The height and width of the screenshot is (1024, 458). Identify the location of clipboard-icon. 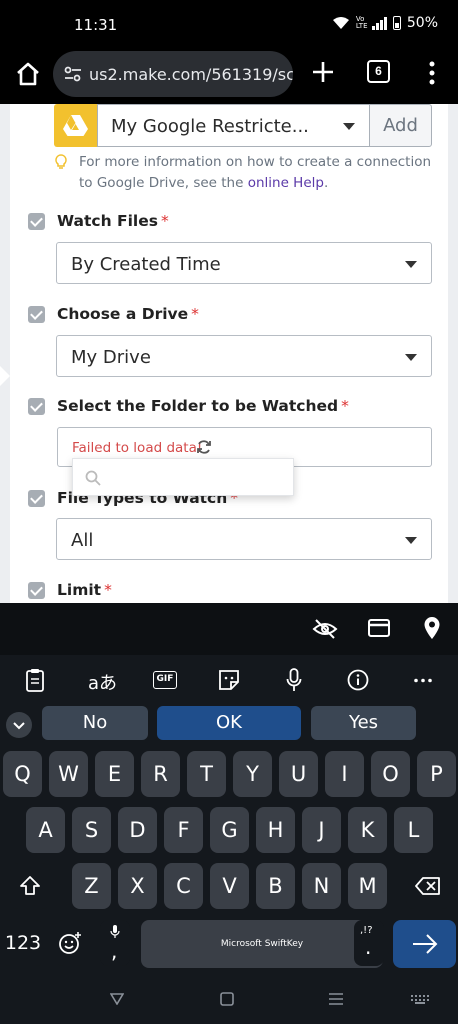
(35, 680).